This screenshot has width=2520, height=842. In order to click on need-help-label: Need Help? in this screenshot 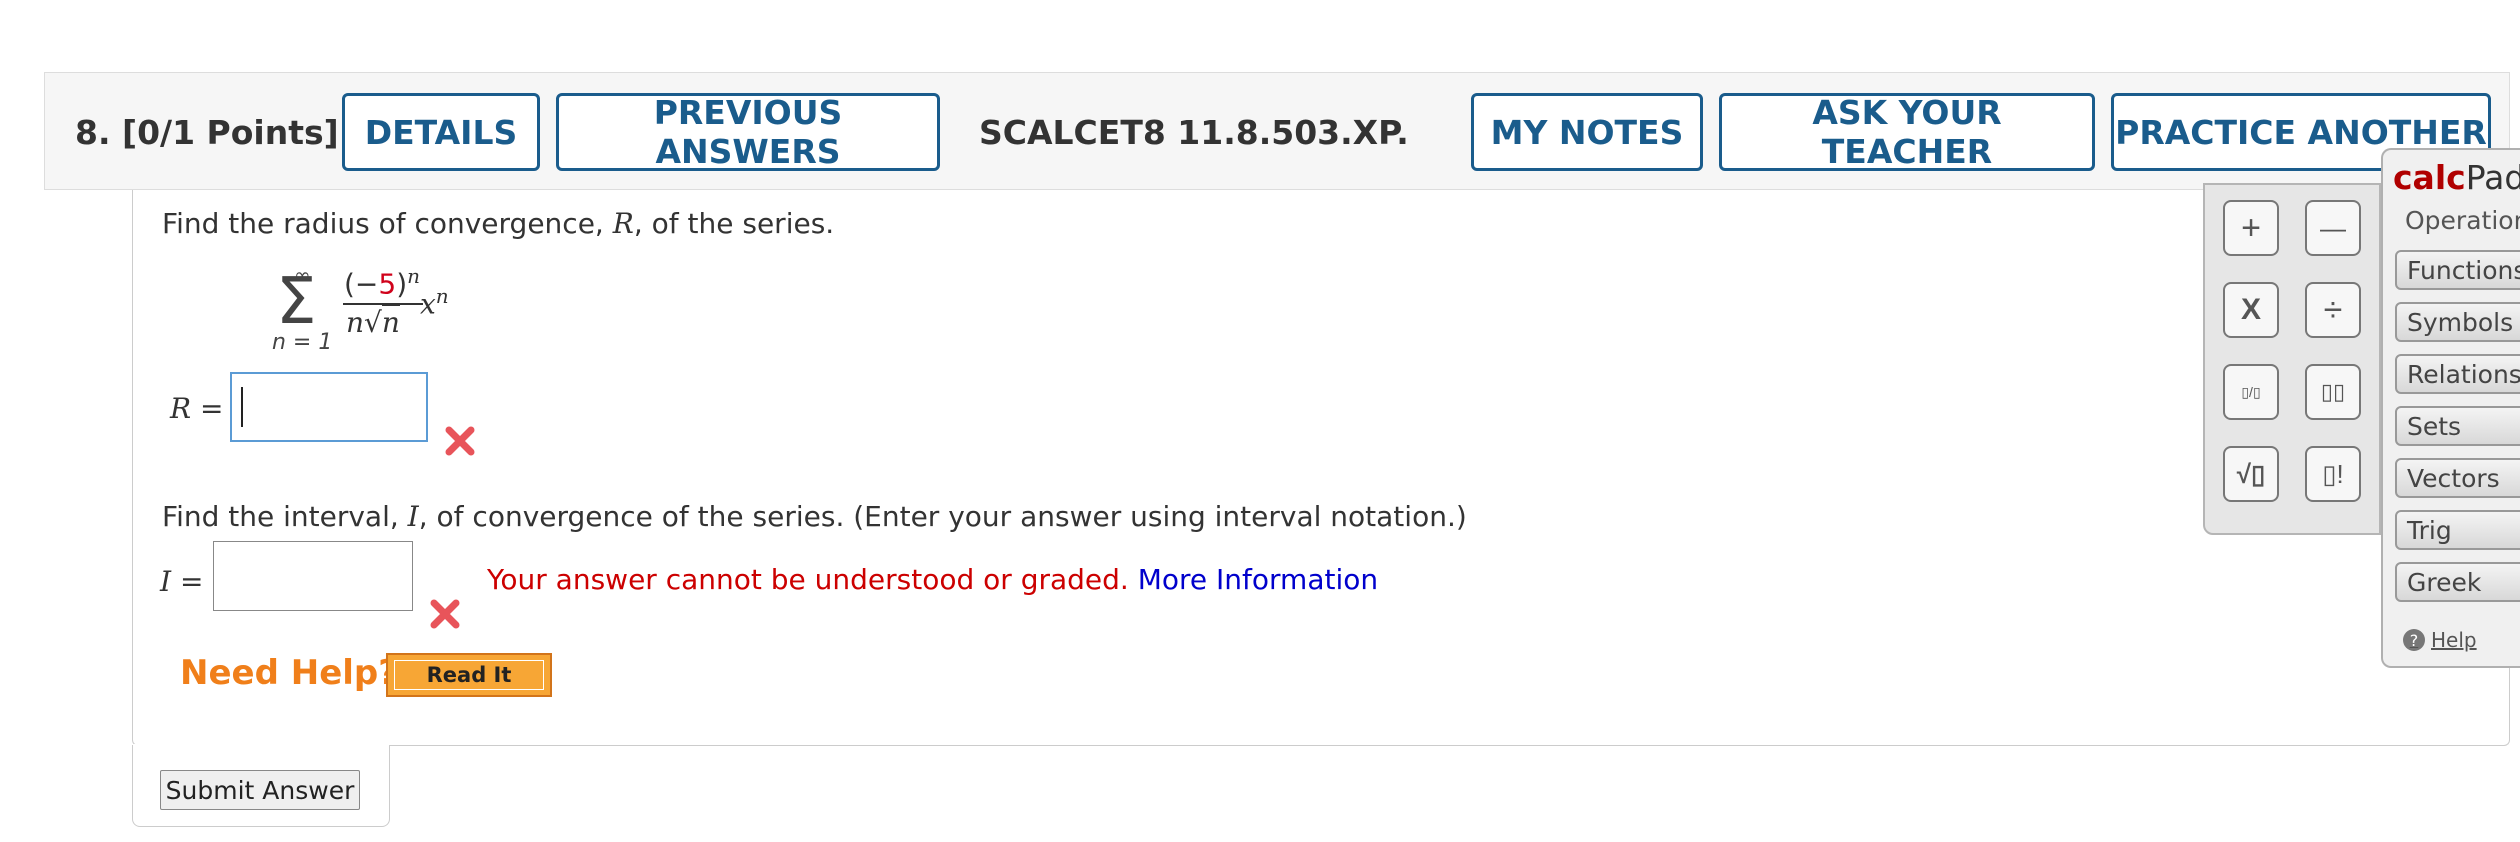, I will do `click(289, 673)`.